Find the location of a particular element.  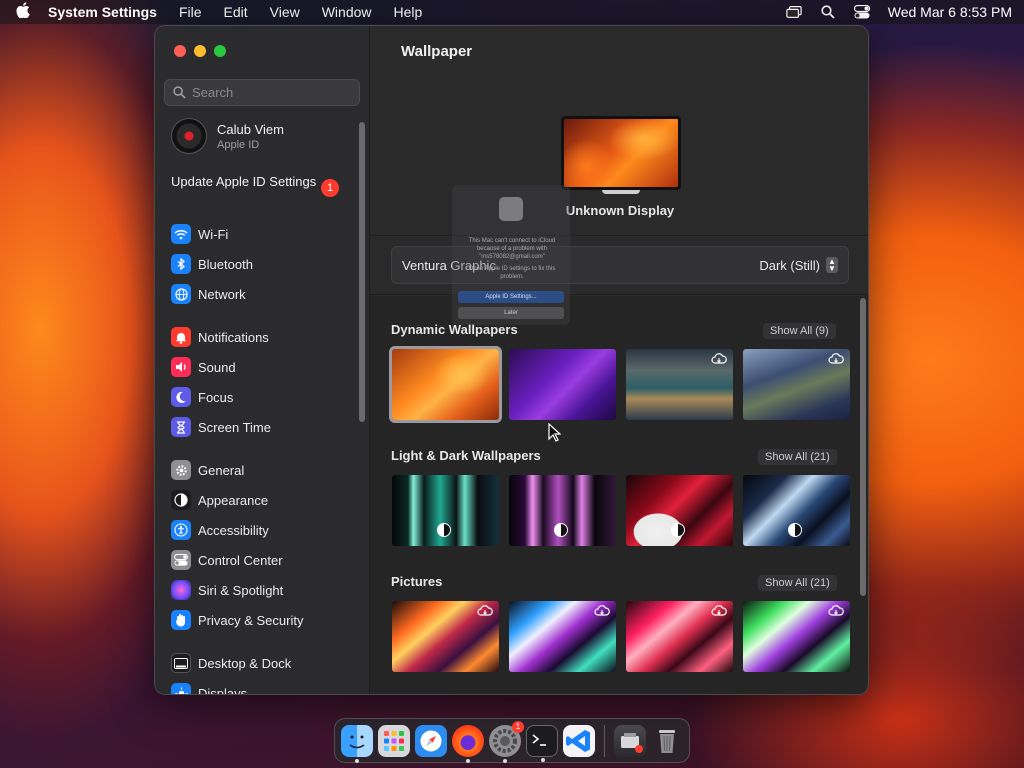

launchpad-icon is located at coordinates (394, 740).